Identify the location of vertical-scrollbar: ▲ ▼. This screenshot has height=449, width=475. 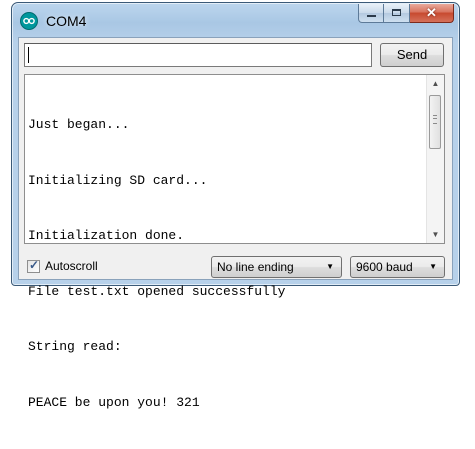
(435, 159).